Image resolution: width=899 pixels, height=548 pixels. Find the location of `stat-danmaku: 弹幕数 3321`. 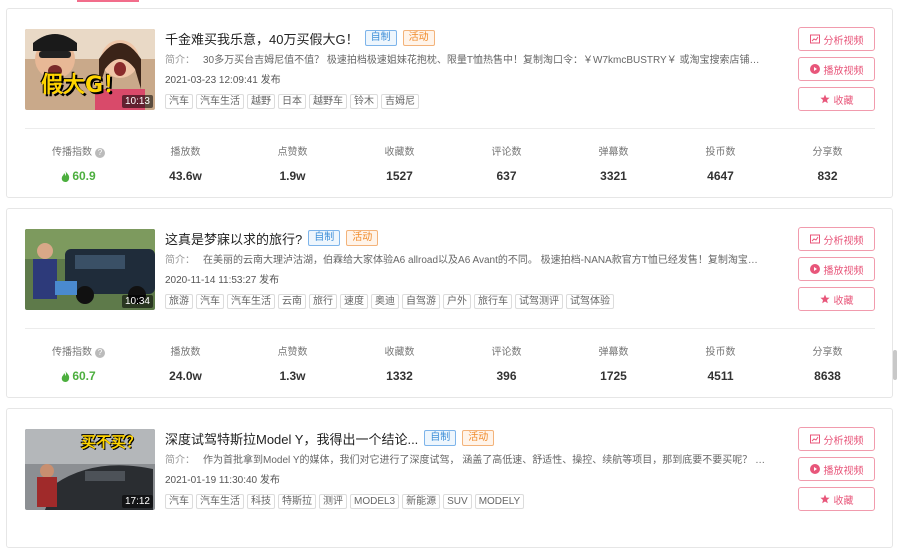

stat-danmaku: 弹幕数 3321 is located at coordinates (613, 165).